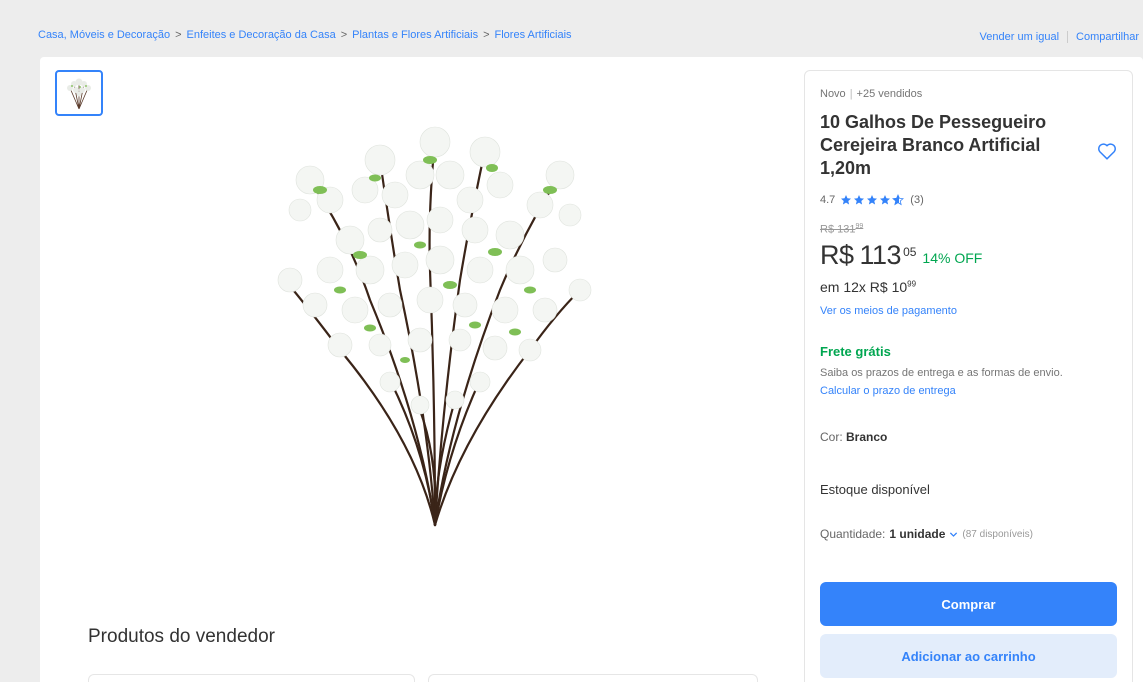 Image resolution: width=1143 pixels, height=682 pixels. What do you see at coordinates (1107, 151) in the screenshot?
I see `heart-icon` at bounding box center [1107, 151].